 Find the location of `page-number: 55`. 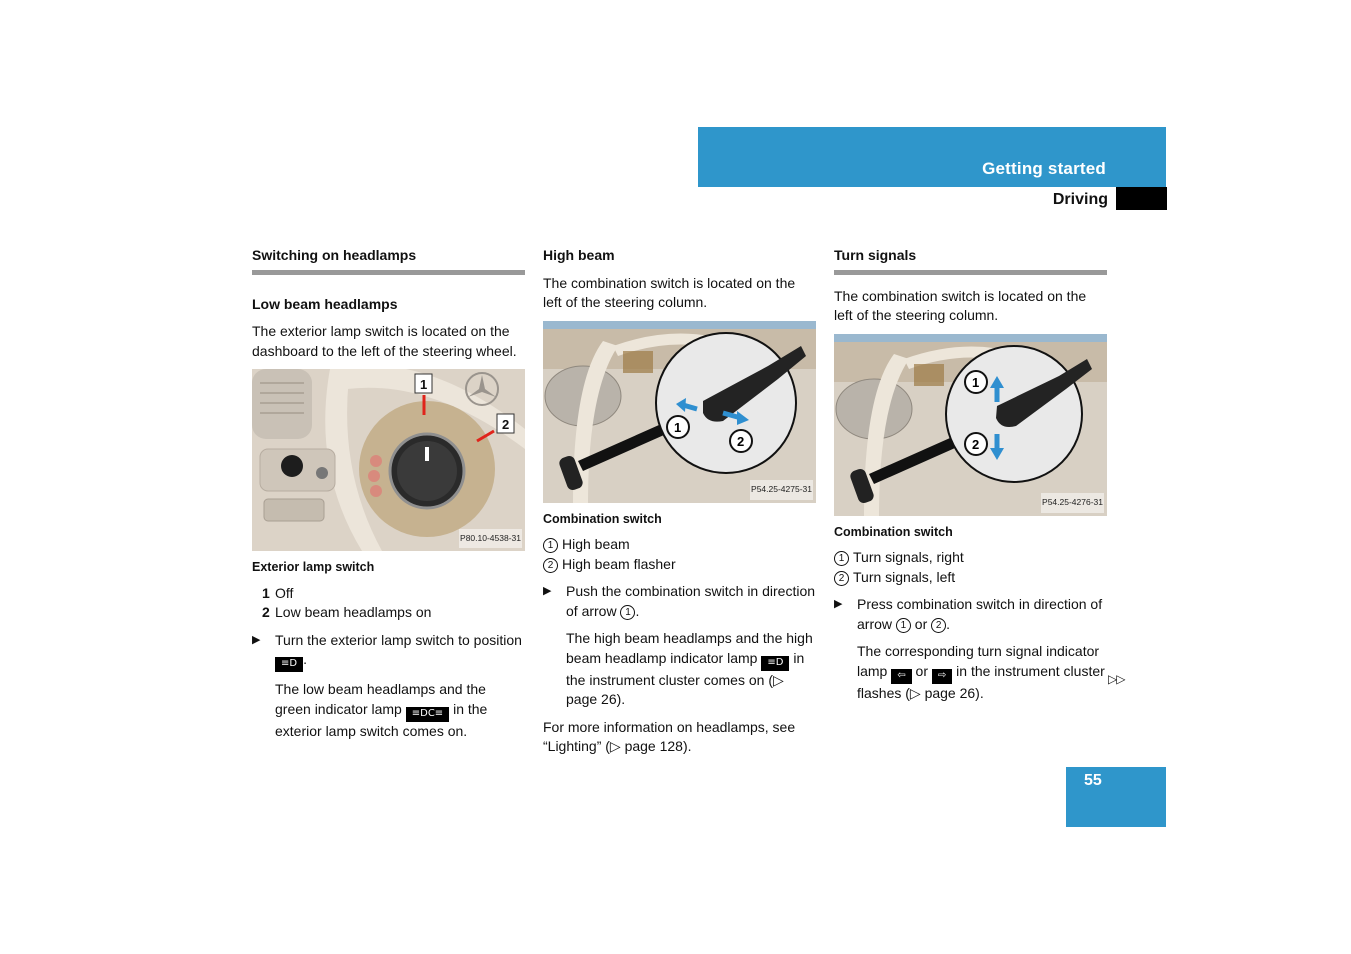

page-number: 55 is located at coordinates (1093, 780).